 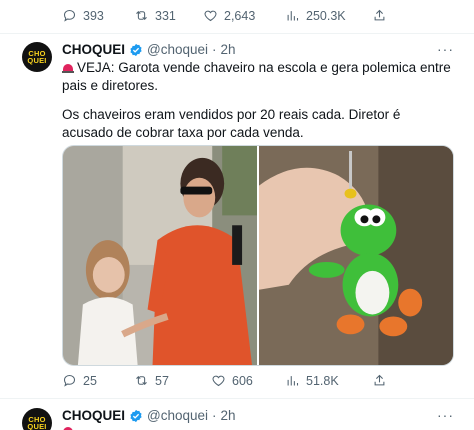 I want to click on repost-count: 331, so click(x=165, y=15).